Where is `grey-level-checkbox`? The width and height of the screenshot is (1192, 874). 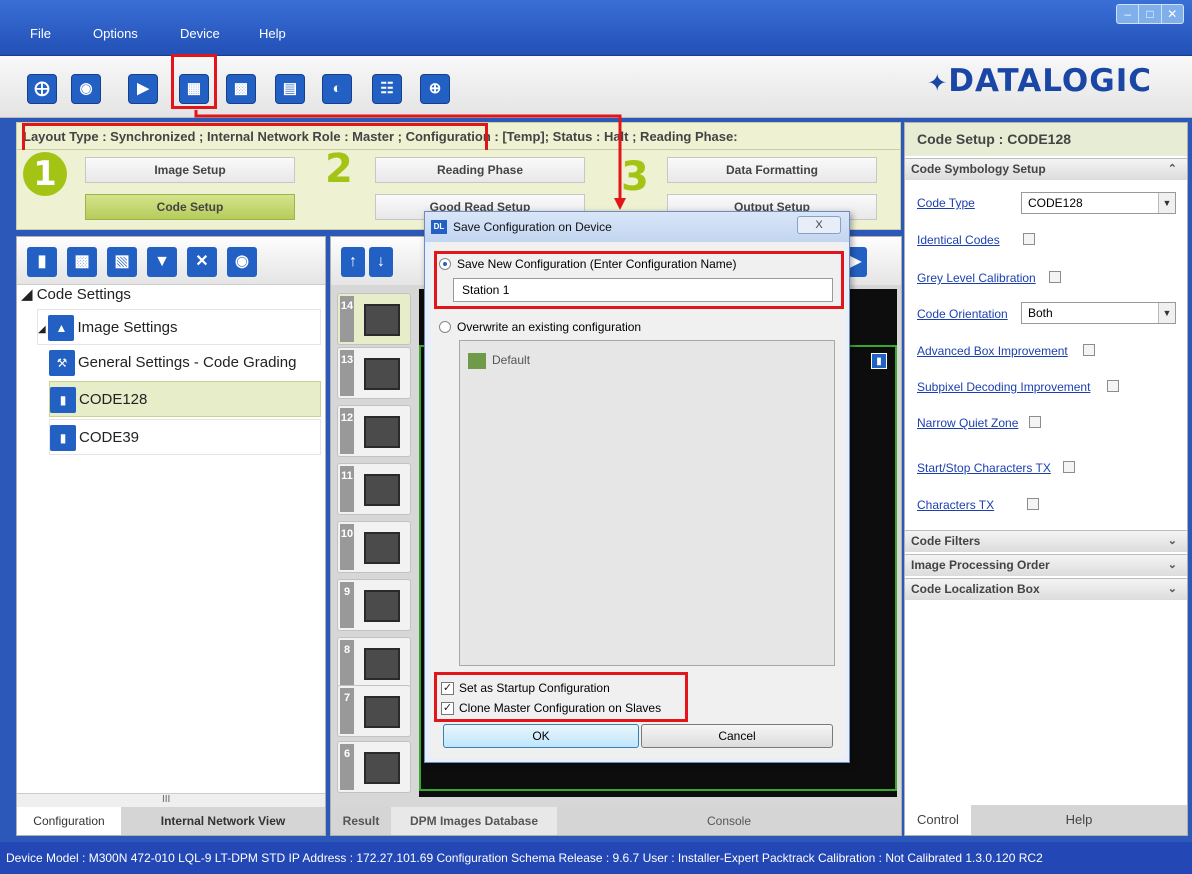
grey-level-checkbox is located at coordinates (1055, 277).